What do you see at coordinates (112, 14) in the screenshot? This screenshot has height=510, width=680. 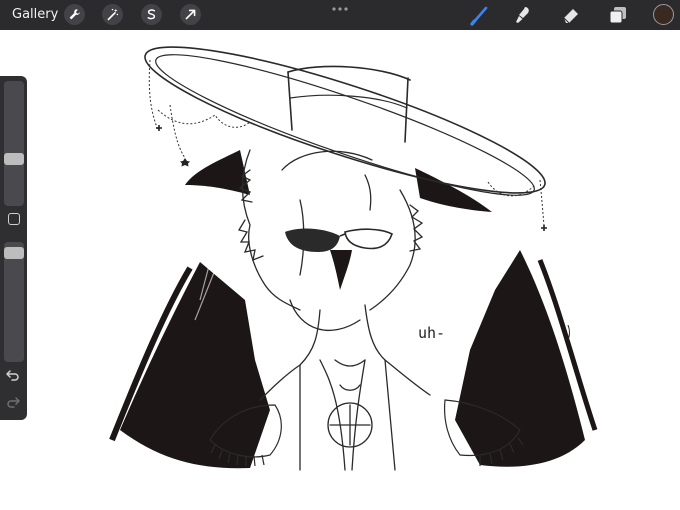 I see `magic-wand-icon` at bounding box center [112, 14].